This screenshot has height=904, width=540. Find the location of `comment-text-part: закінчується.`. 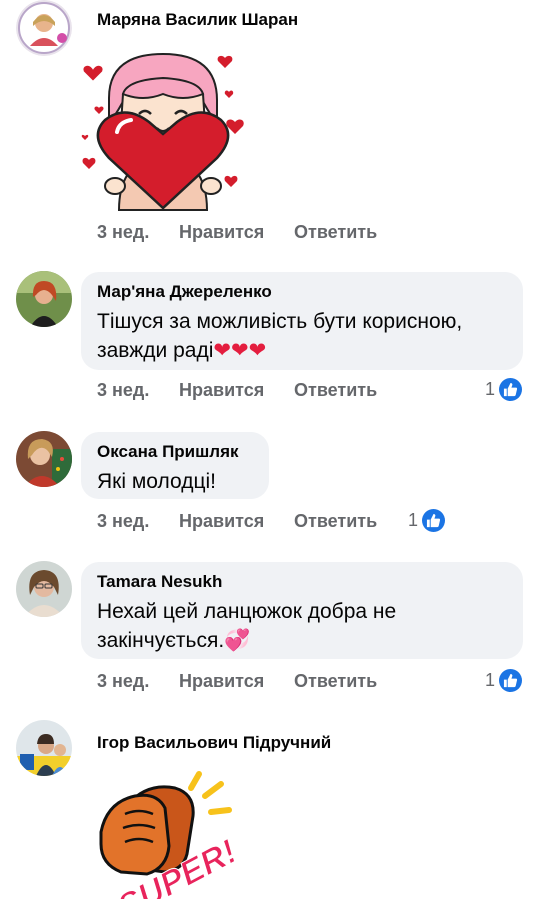

comment-text-part: закінчується. is located at coordinates (161, 640).